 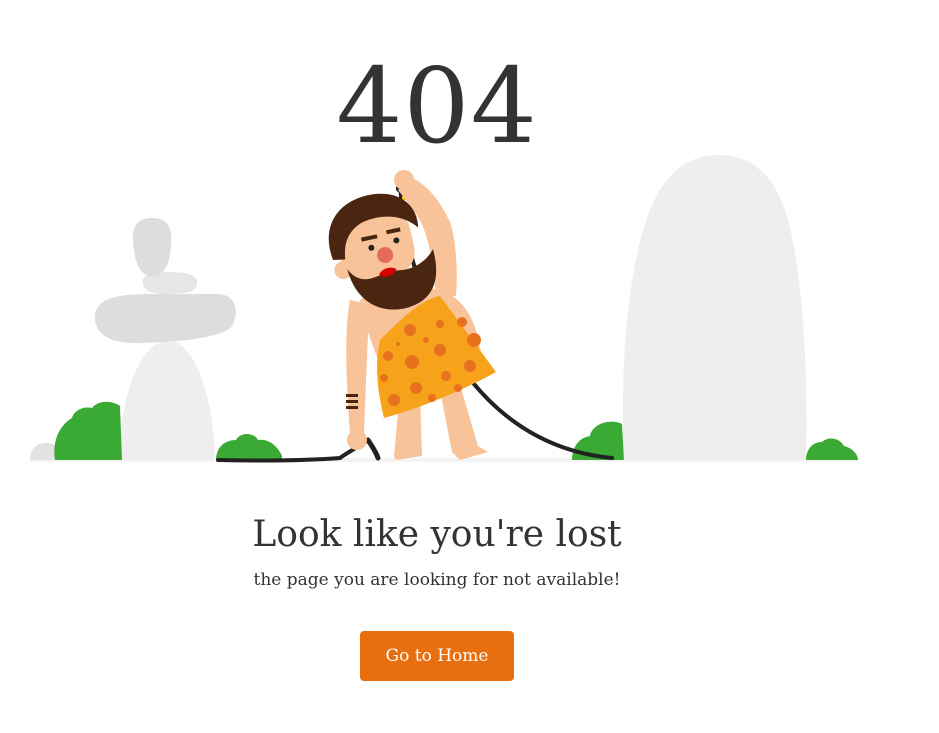 What do you see at coordinates (412, 315) in the screenshot?
I see `caveman` at bounding box center [412, 315].